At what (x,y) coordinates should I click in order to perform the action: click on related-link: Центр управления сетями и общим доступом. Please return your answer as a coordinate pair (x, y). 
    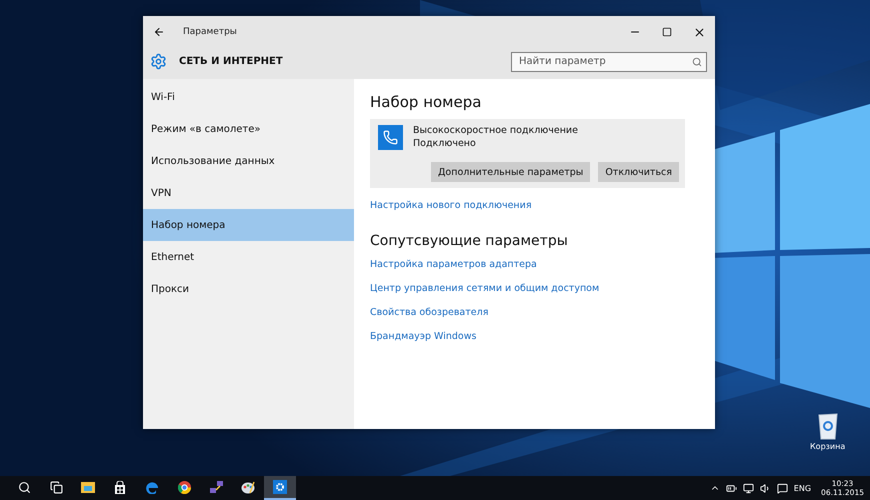
    Looking at the image, I should click on (485, 288).